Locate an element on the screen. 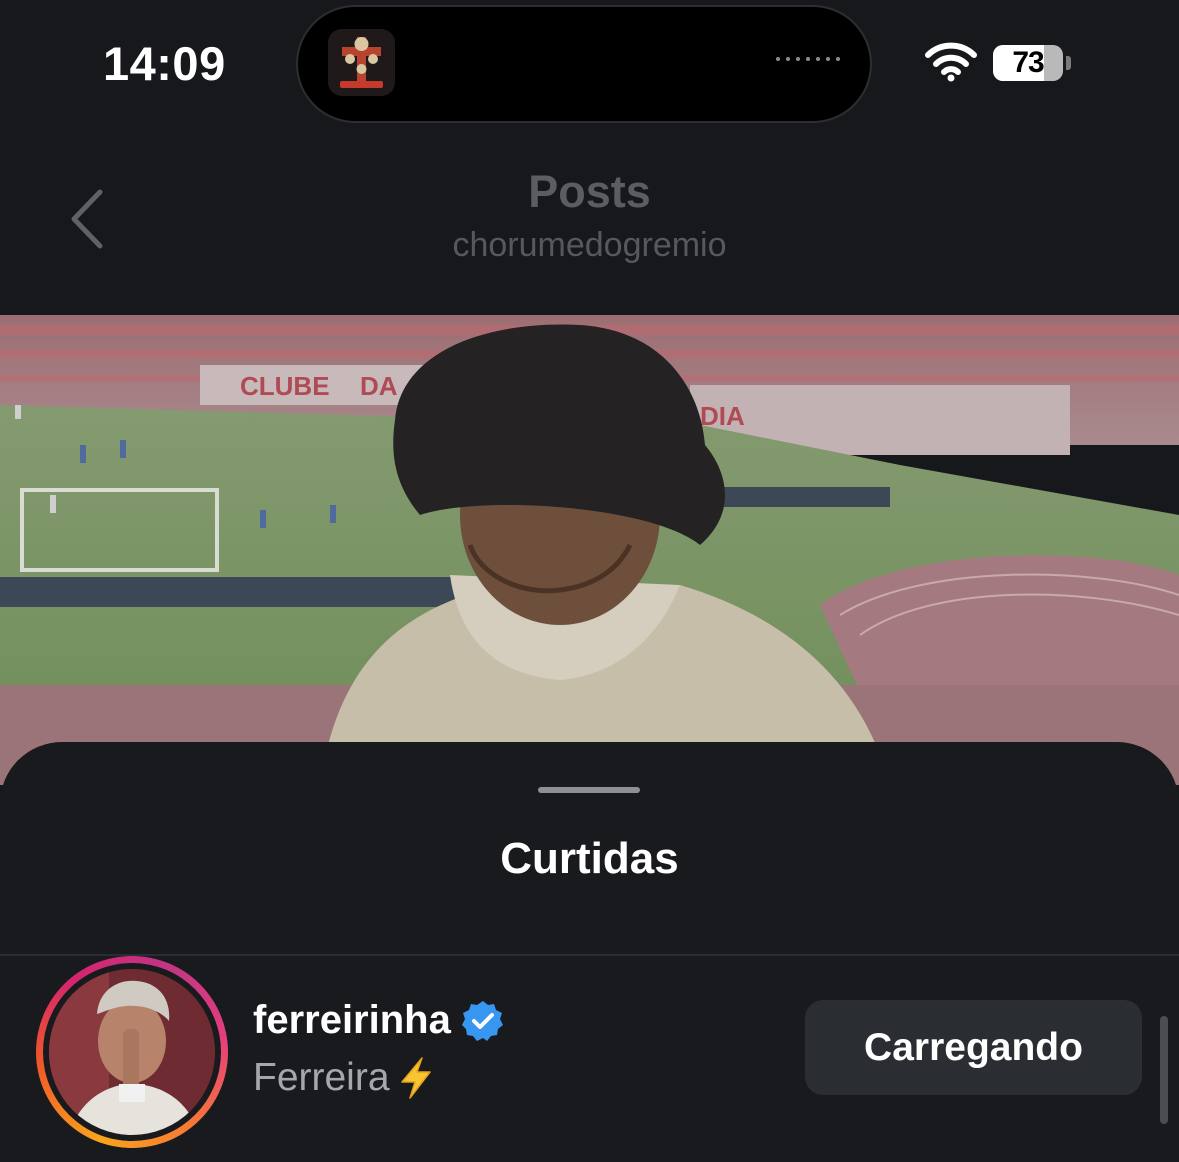 Image resolution: width=1179 pixels, height=1162 pixels. username: ferreirinha is located at coordinates (352, 1020).